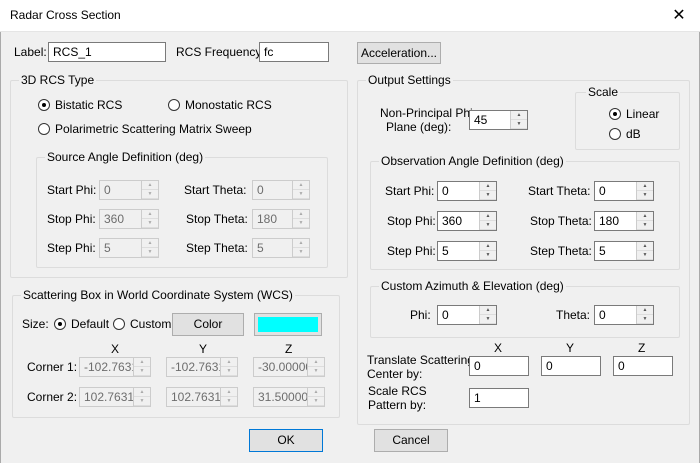 Image resolution: width=700 pixels, height=463 pixels. Describe the element at coordinates (285, 367) in the screenshot. I see `value: -30.00000` at that location.